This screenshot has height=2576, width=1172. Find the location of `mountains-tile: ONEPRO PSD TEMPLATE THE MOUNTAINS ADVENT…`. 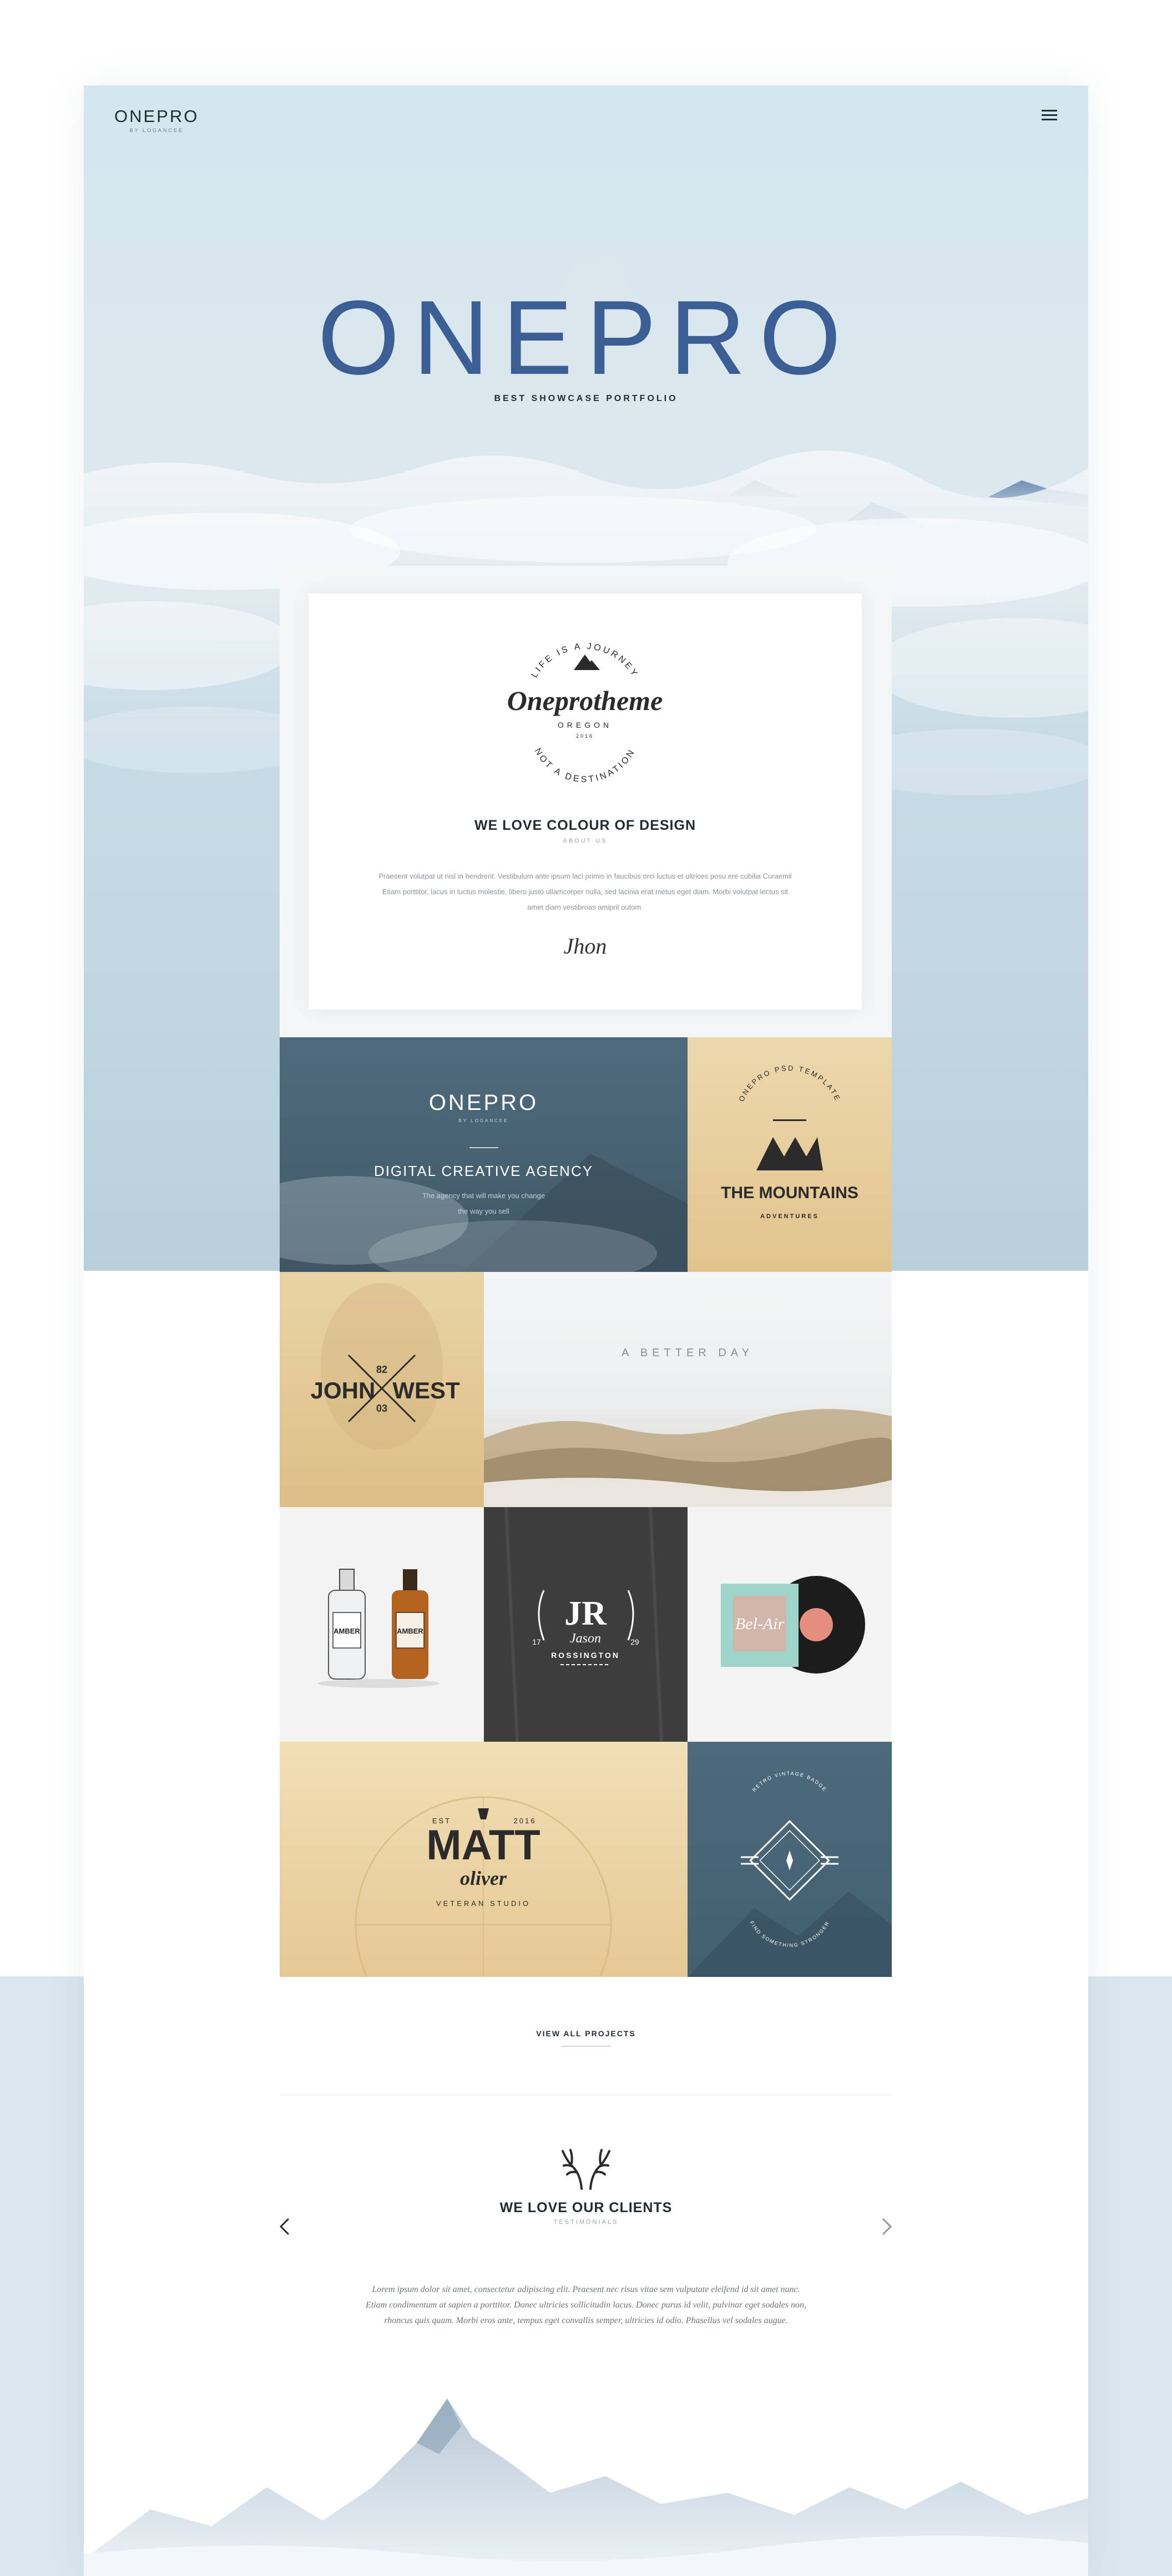

mountains-tile: ONEPRO PSD TEMPLATE THE MOUNTAINS ADVENT… is located at coordinates (790, 1154).